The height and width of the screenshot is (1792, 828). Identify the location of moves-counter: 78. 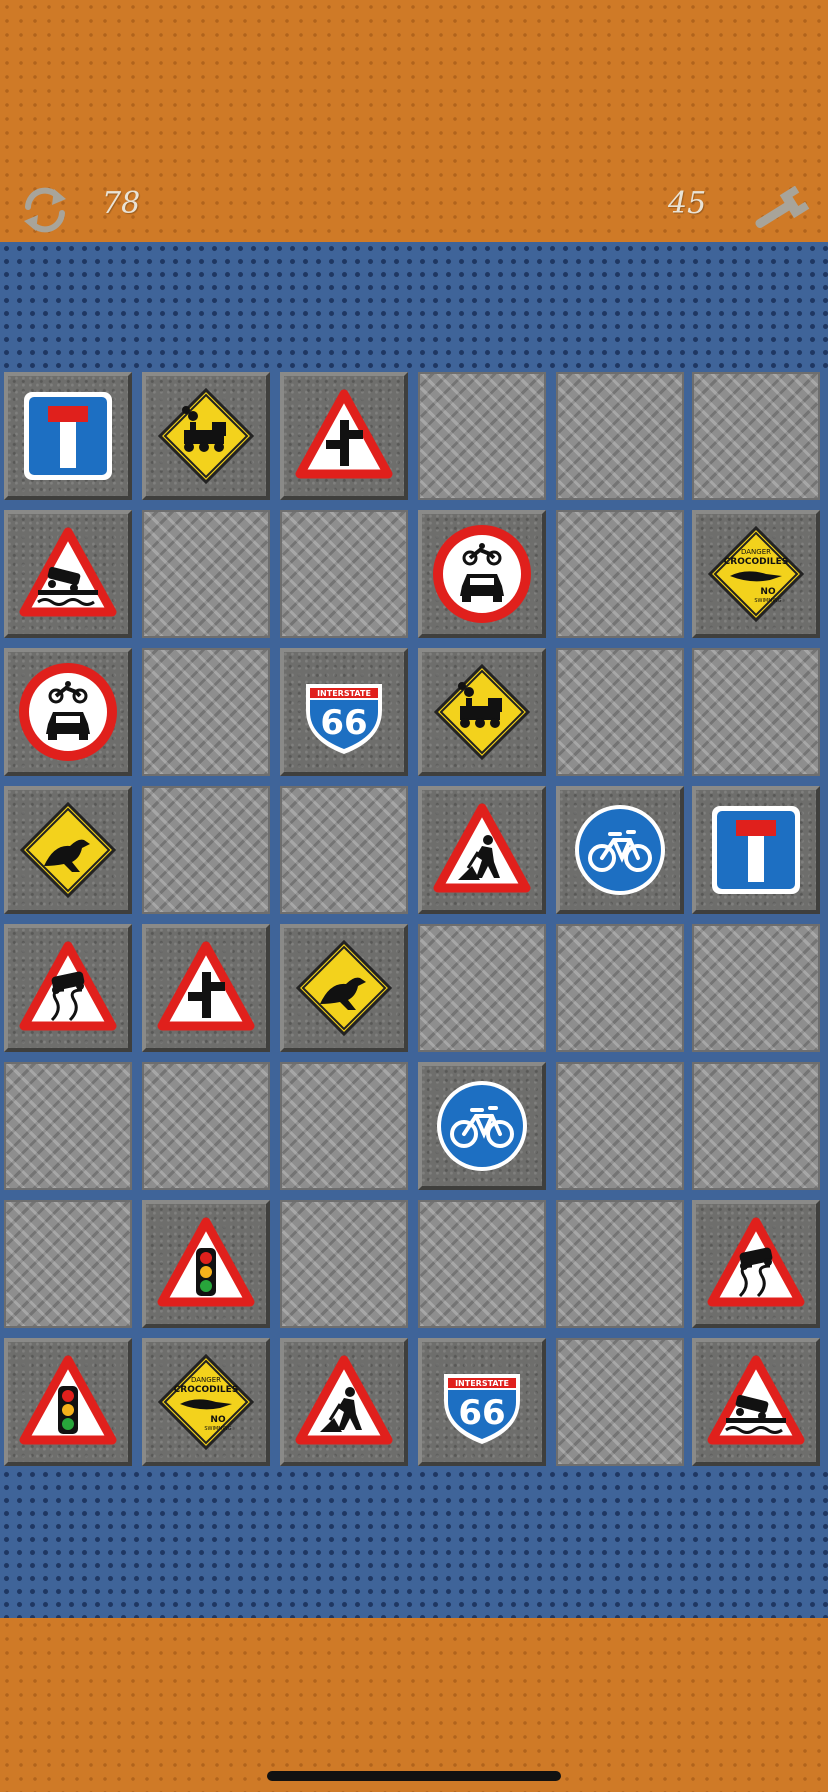
(121, 203).